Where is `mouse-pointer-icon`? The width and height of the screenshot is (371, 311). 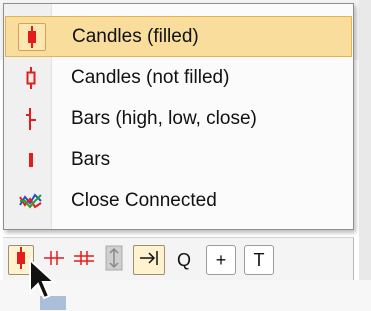 mouse-pointer-icon is located at coordinates (44, 280).